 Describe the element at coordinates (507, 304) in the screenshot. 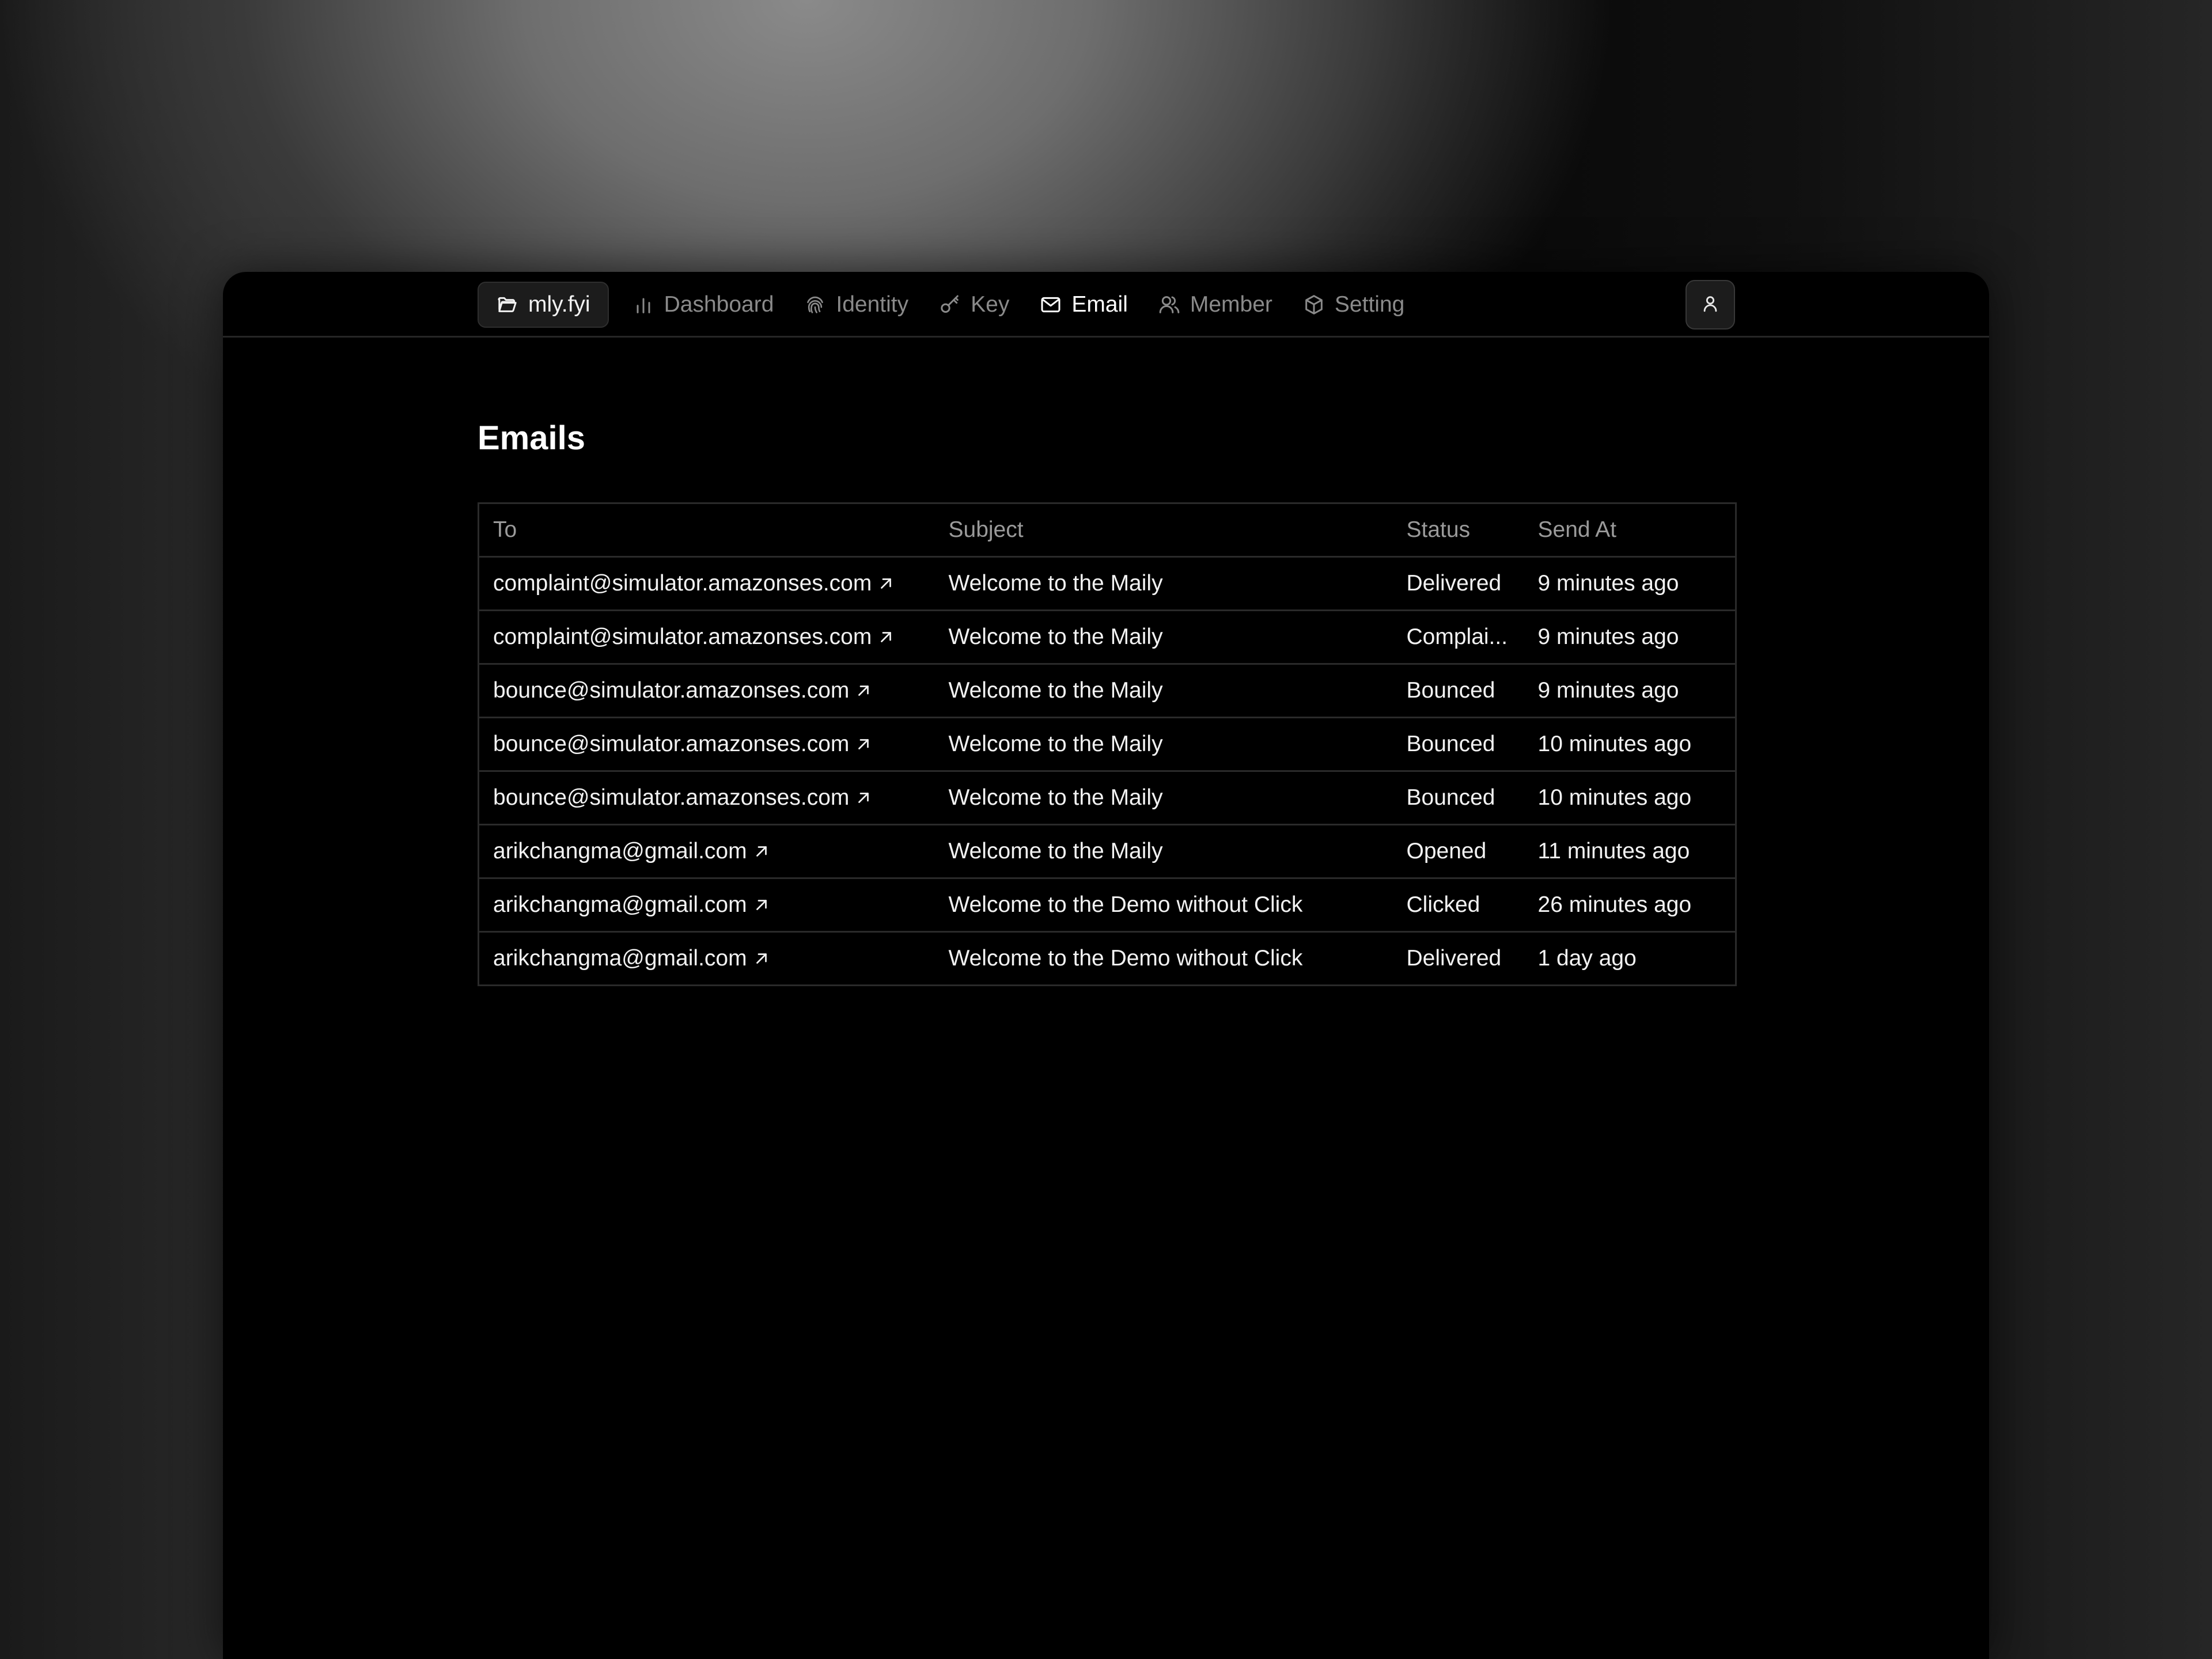

I see `folder-icon` at that location.